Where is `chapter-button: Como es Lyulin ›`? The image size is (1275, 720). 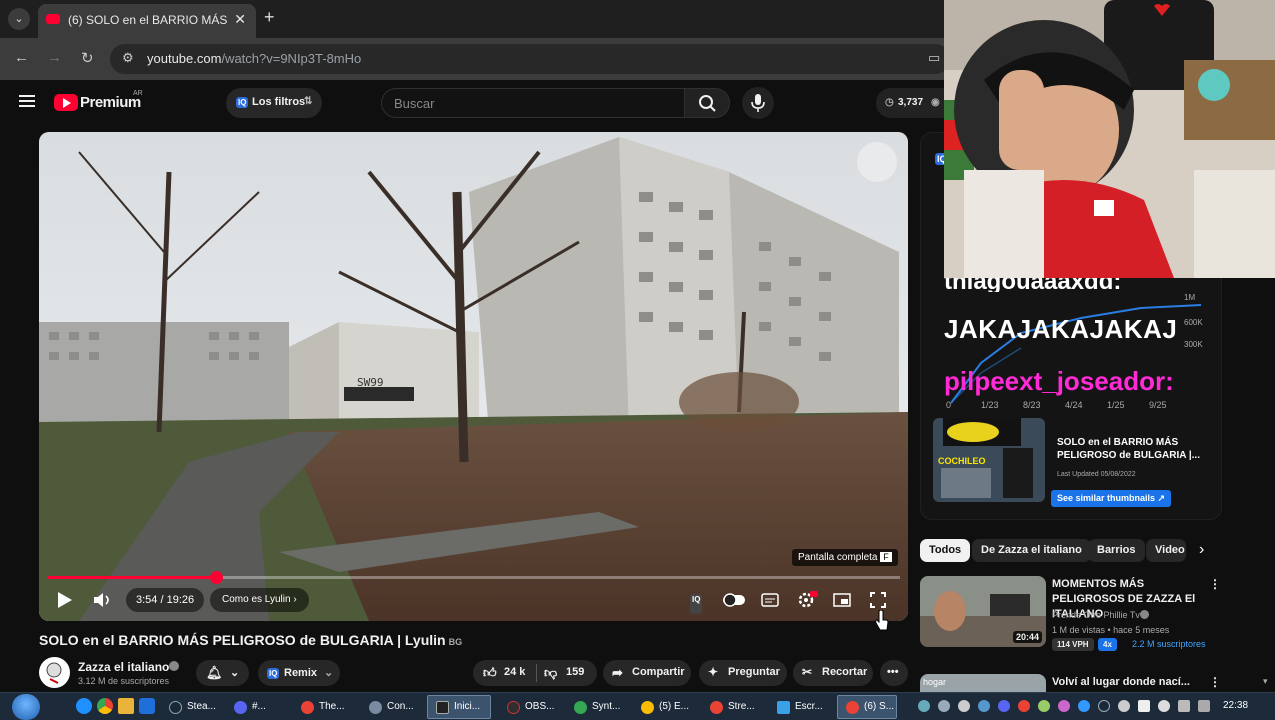 chapter-button: Como es Lyulin › is located at coordinates (259, 600).